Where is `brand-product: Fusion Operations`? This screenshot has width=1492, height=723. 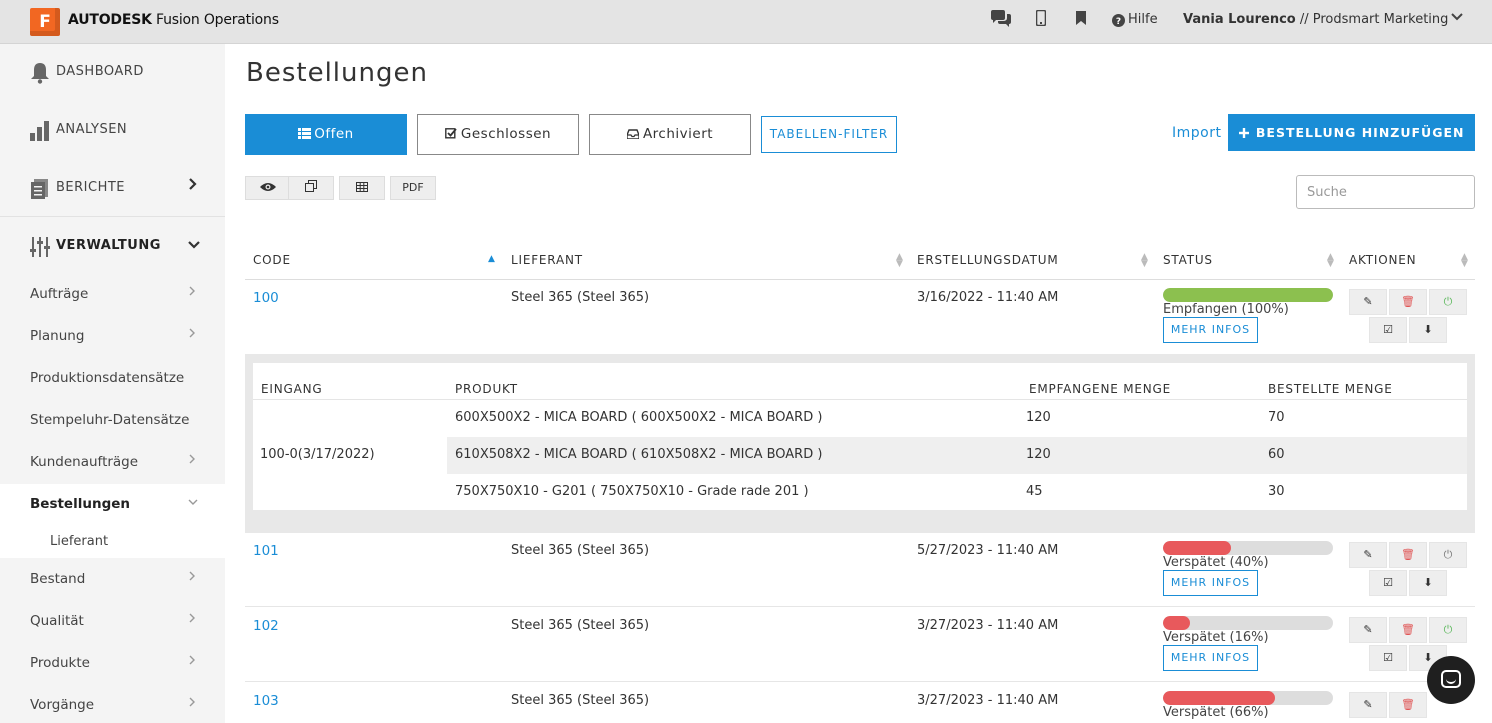
brand-product: Fusion Operations is located at coordinates (215, 20).